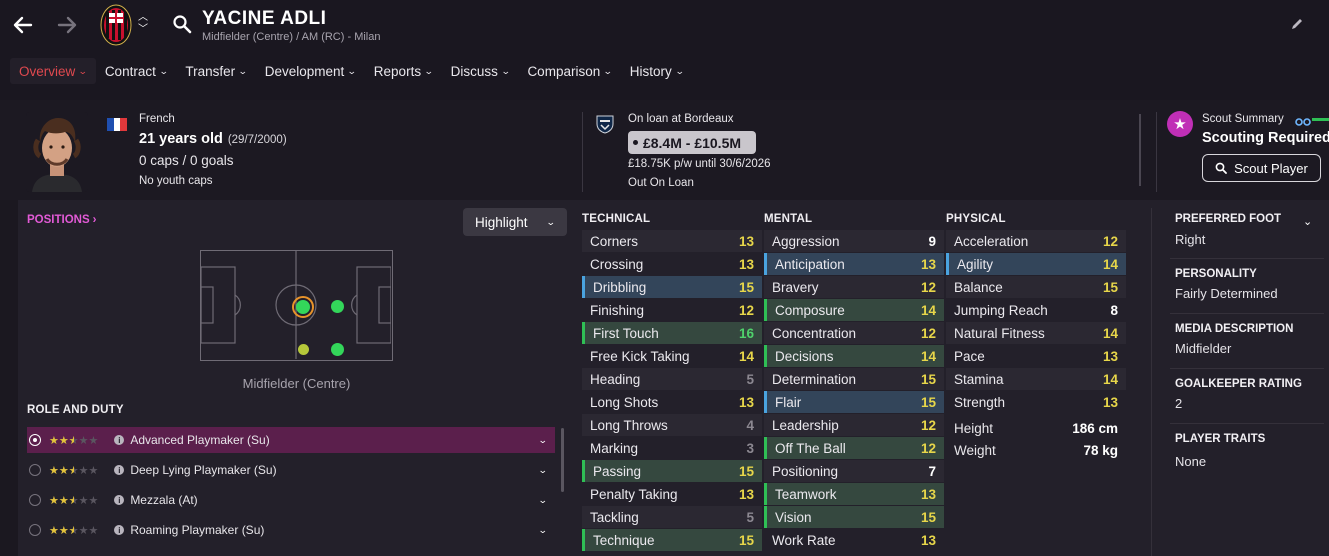  Describe the element at coordinates (1036, 402) in the screenshot. I see `attribute-row-physical: Strength 13` at that location.